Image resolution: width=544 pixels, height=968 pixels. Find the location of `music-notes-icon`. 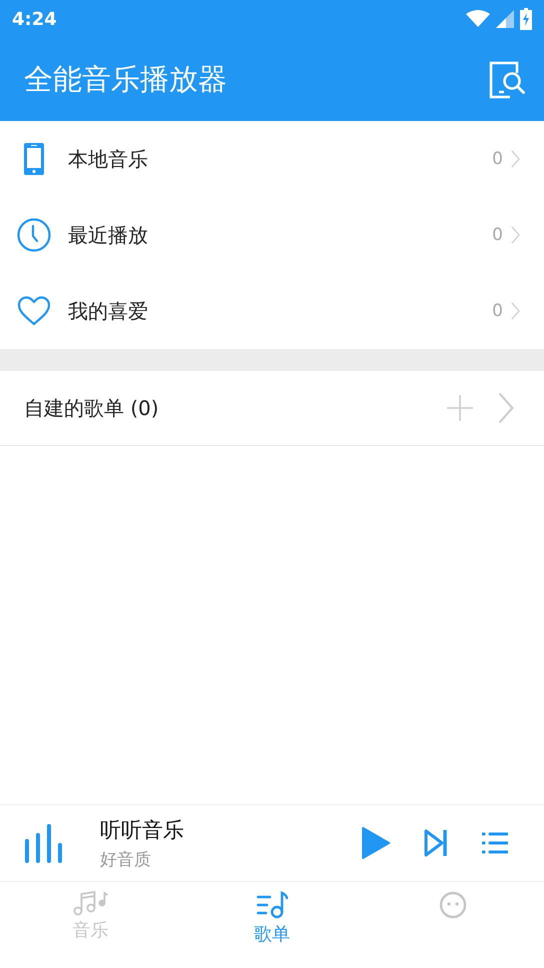

music-notes-icon is located at coordinates (90, 903).